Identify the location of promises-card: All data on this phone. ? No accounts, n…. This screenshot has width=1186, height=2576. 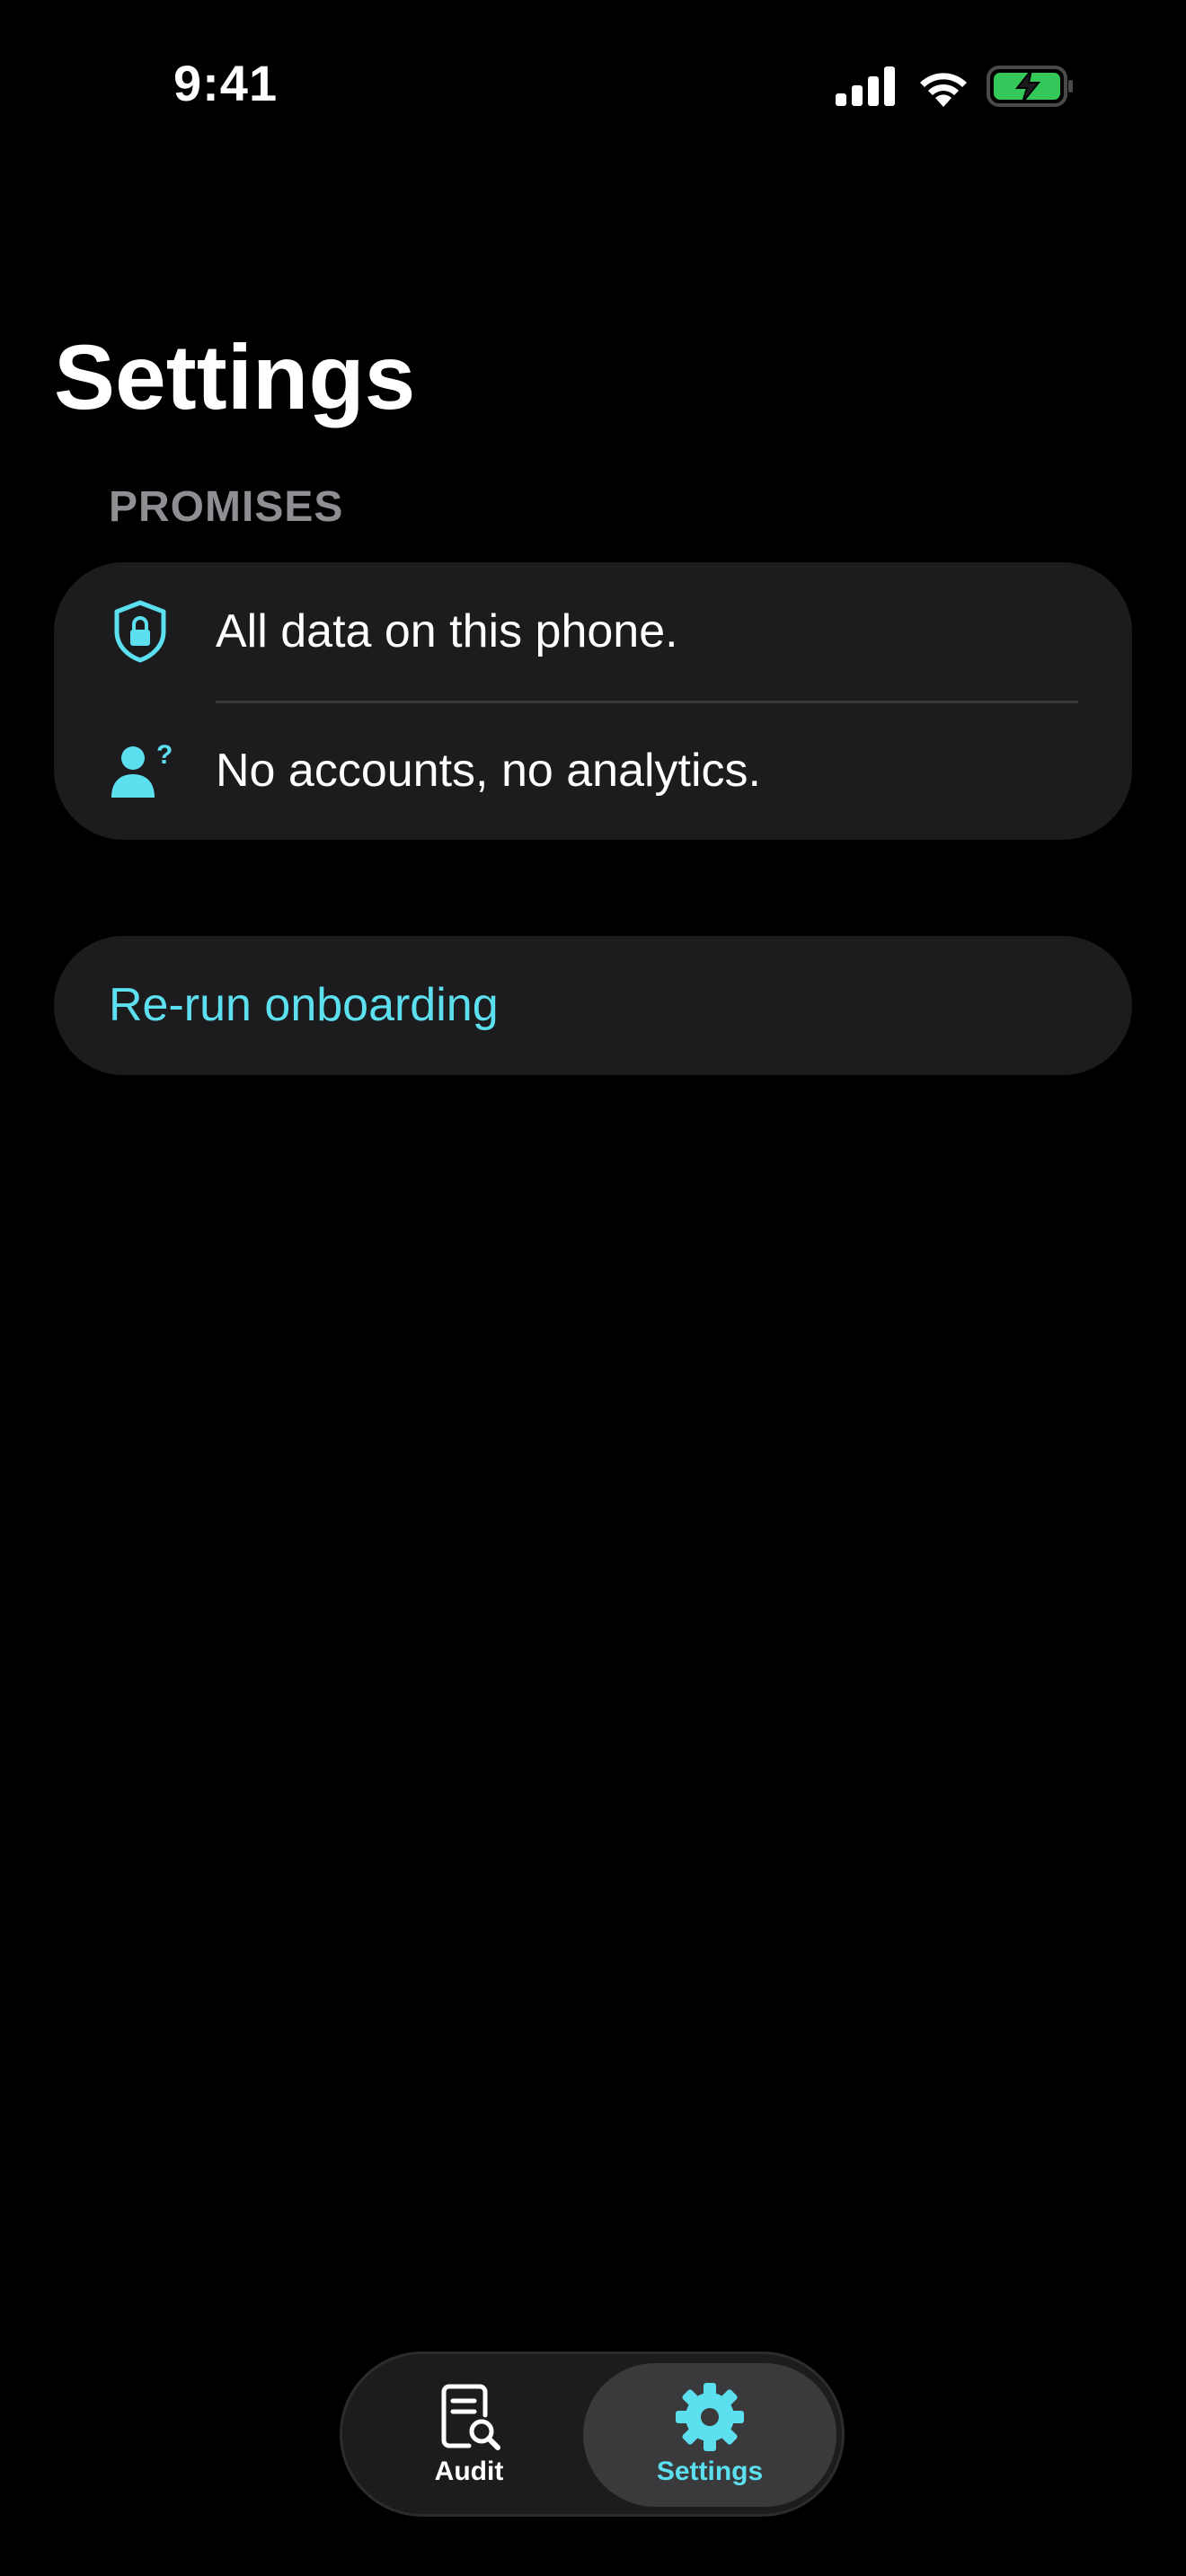
(593, 701).